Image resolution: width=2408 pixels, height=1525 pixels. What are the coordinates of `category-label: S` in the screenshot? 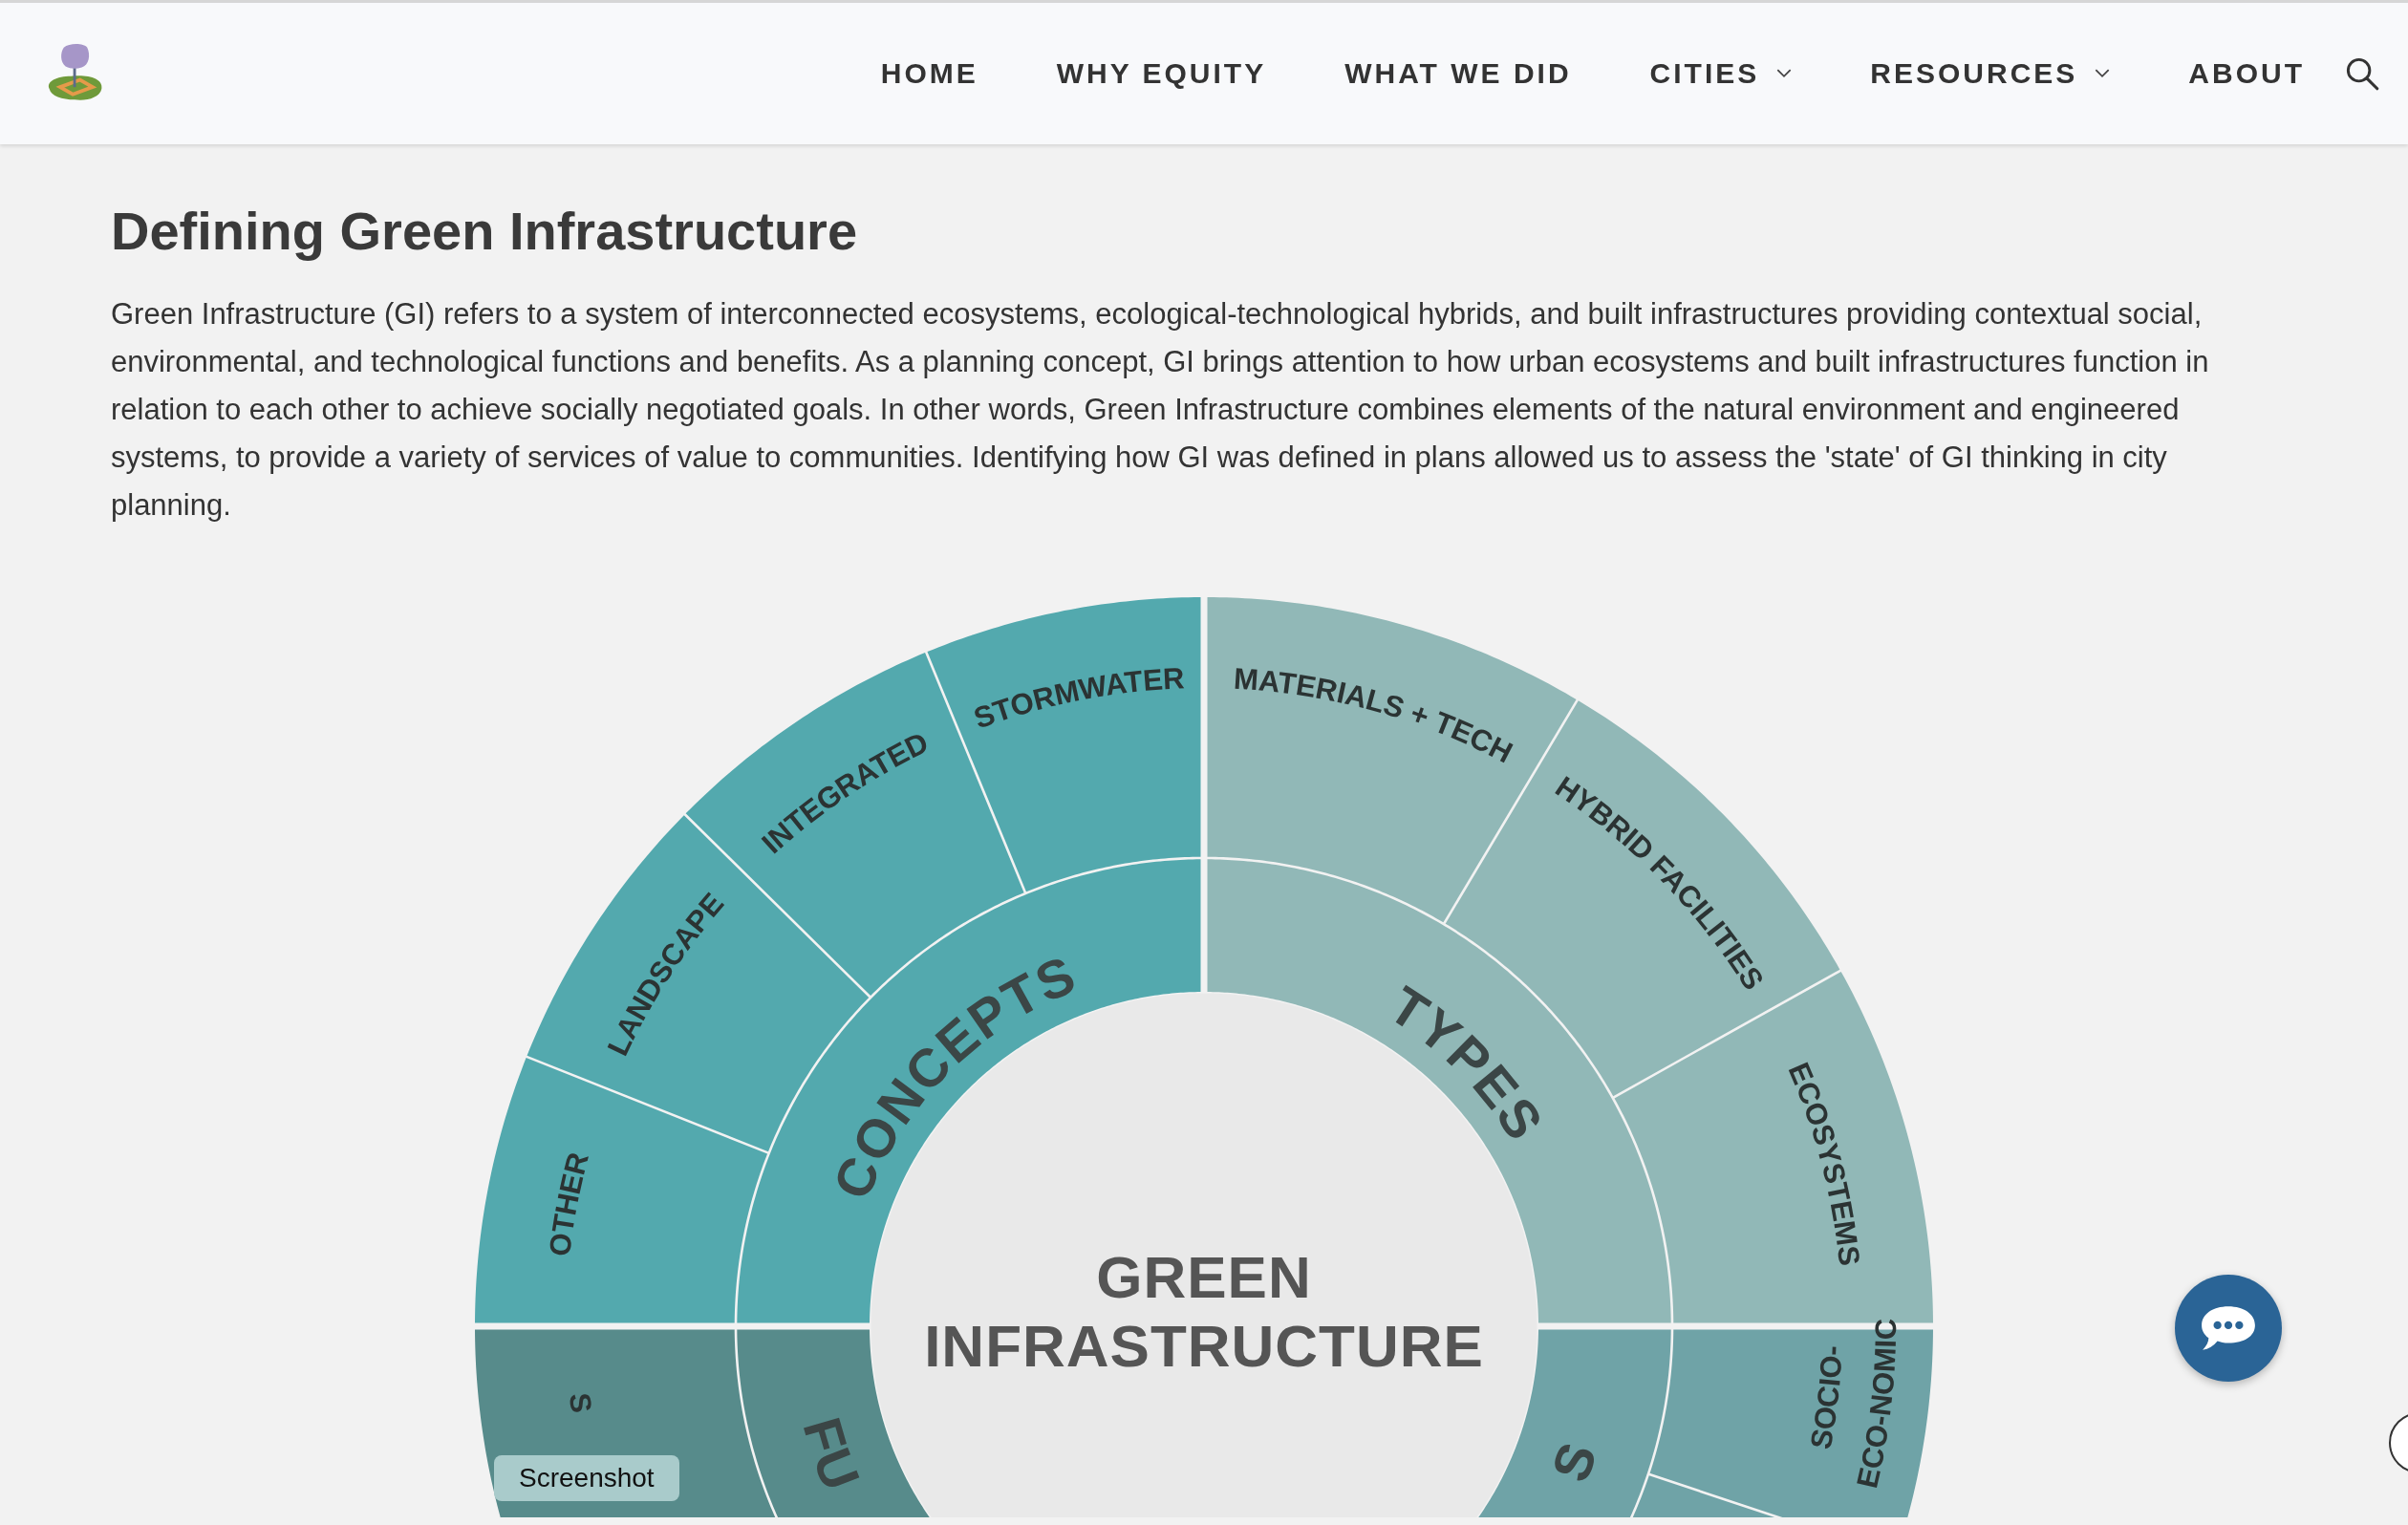 It's located at (1574, 1461).